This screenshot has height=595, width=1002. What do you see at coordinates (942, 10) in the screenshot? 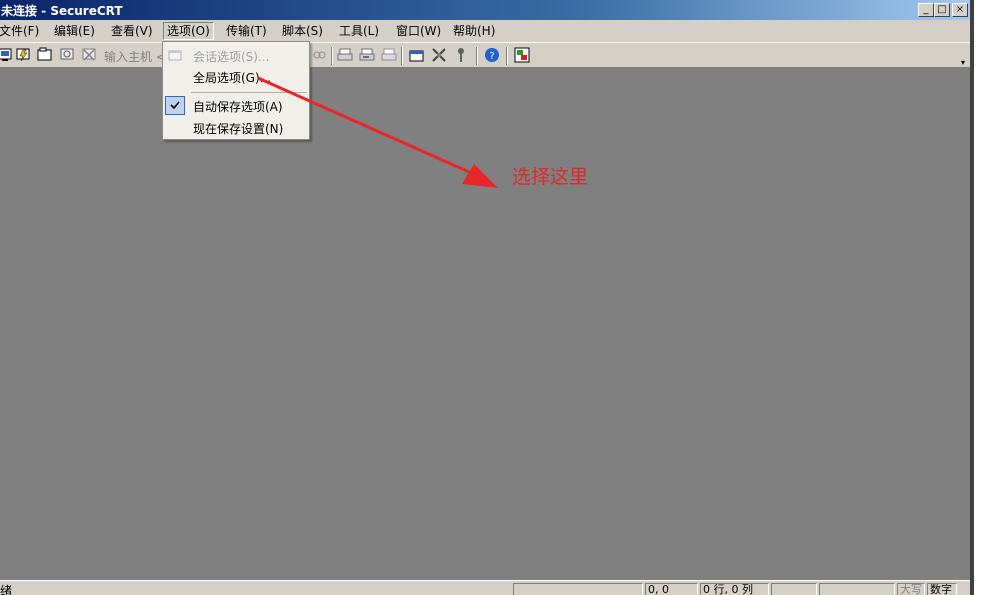
I see `maximize-button: □` at bounding box center [942, 10].